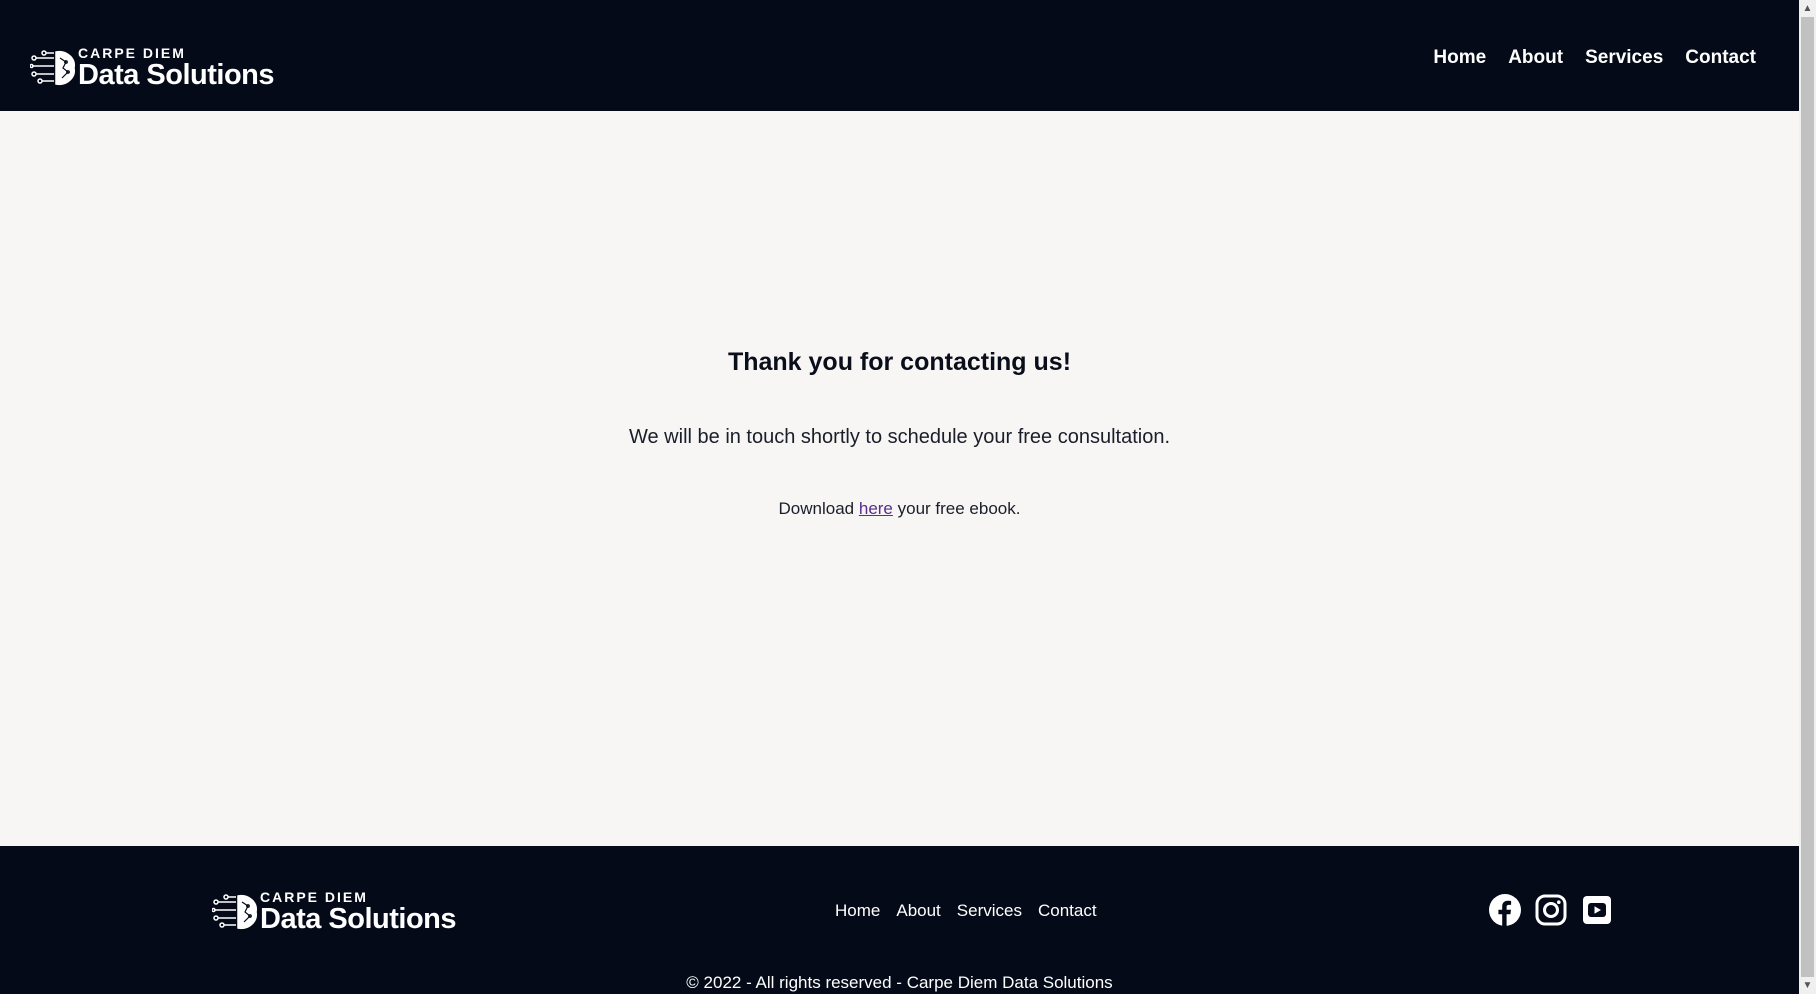 The image size is (1816, 994). Describe the element at coordinates (918, 911) in the screenshot. I see `footer-nav-about: About` at that location.